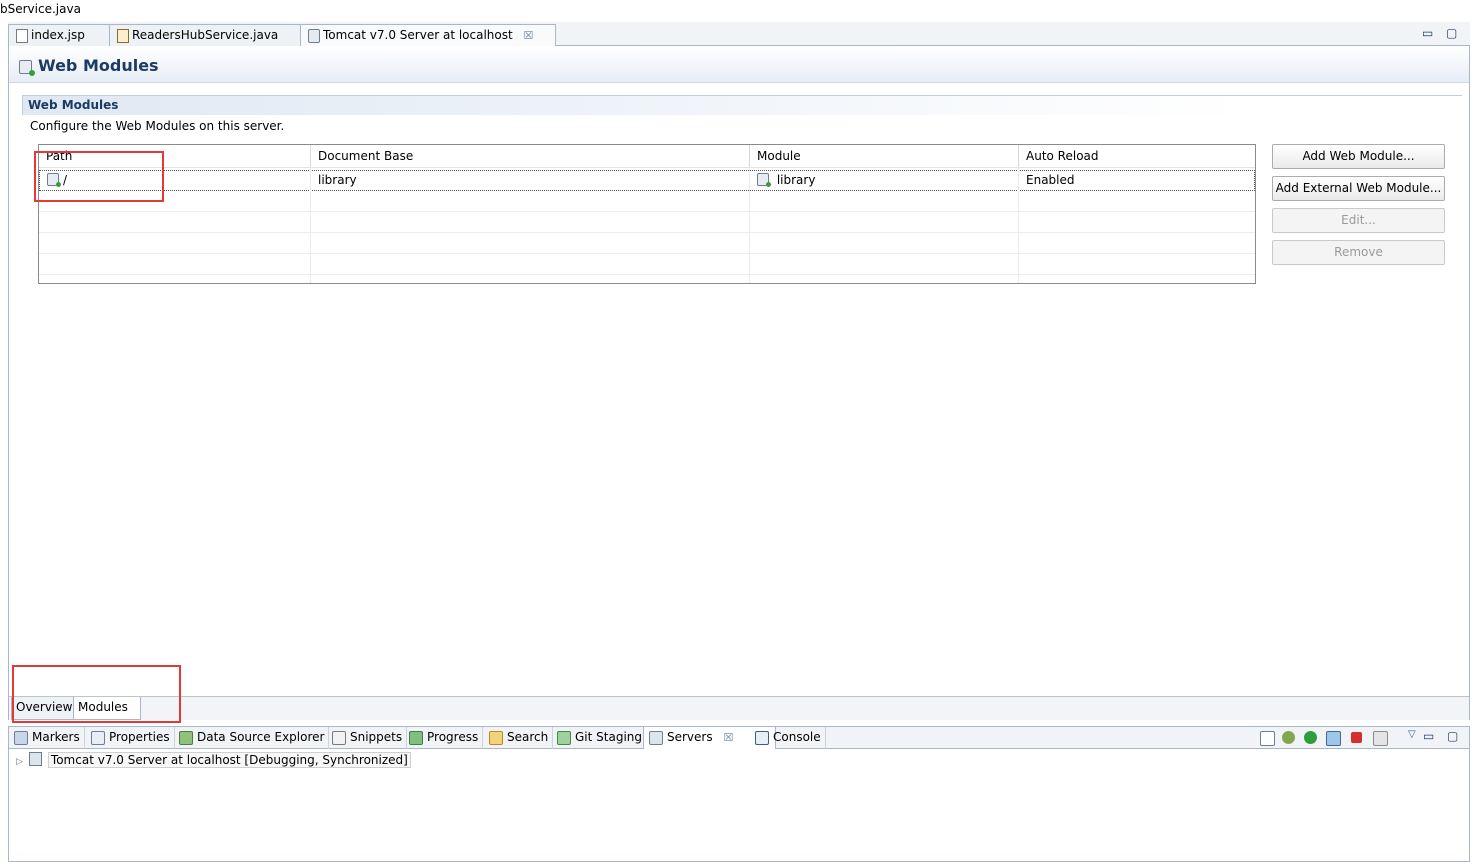 The image size is (1472, 862). What do you see at coordinates (314, 36) in the screenshot?
I see `server-icon` at bounding box center [314, 36].